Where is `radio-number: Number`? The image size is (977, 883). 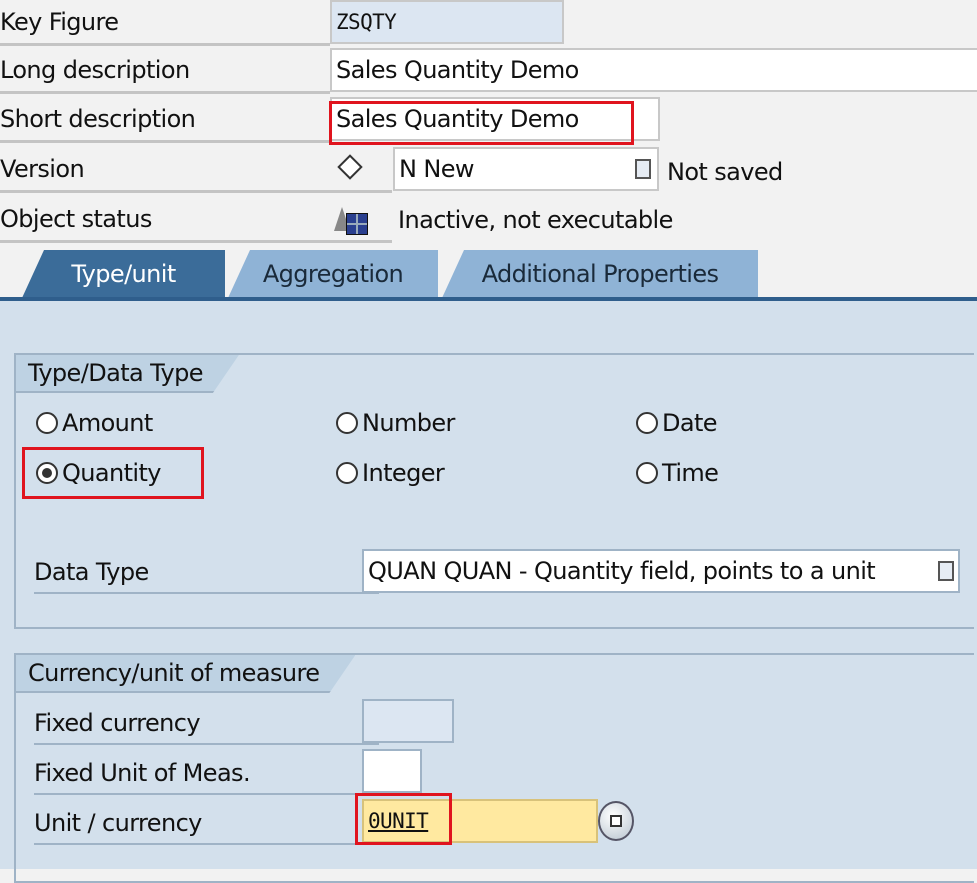 radio-number: Number is located at coordinates (395, 423).